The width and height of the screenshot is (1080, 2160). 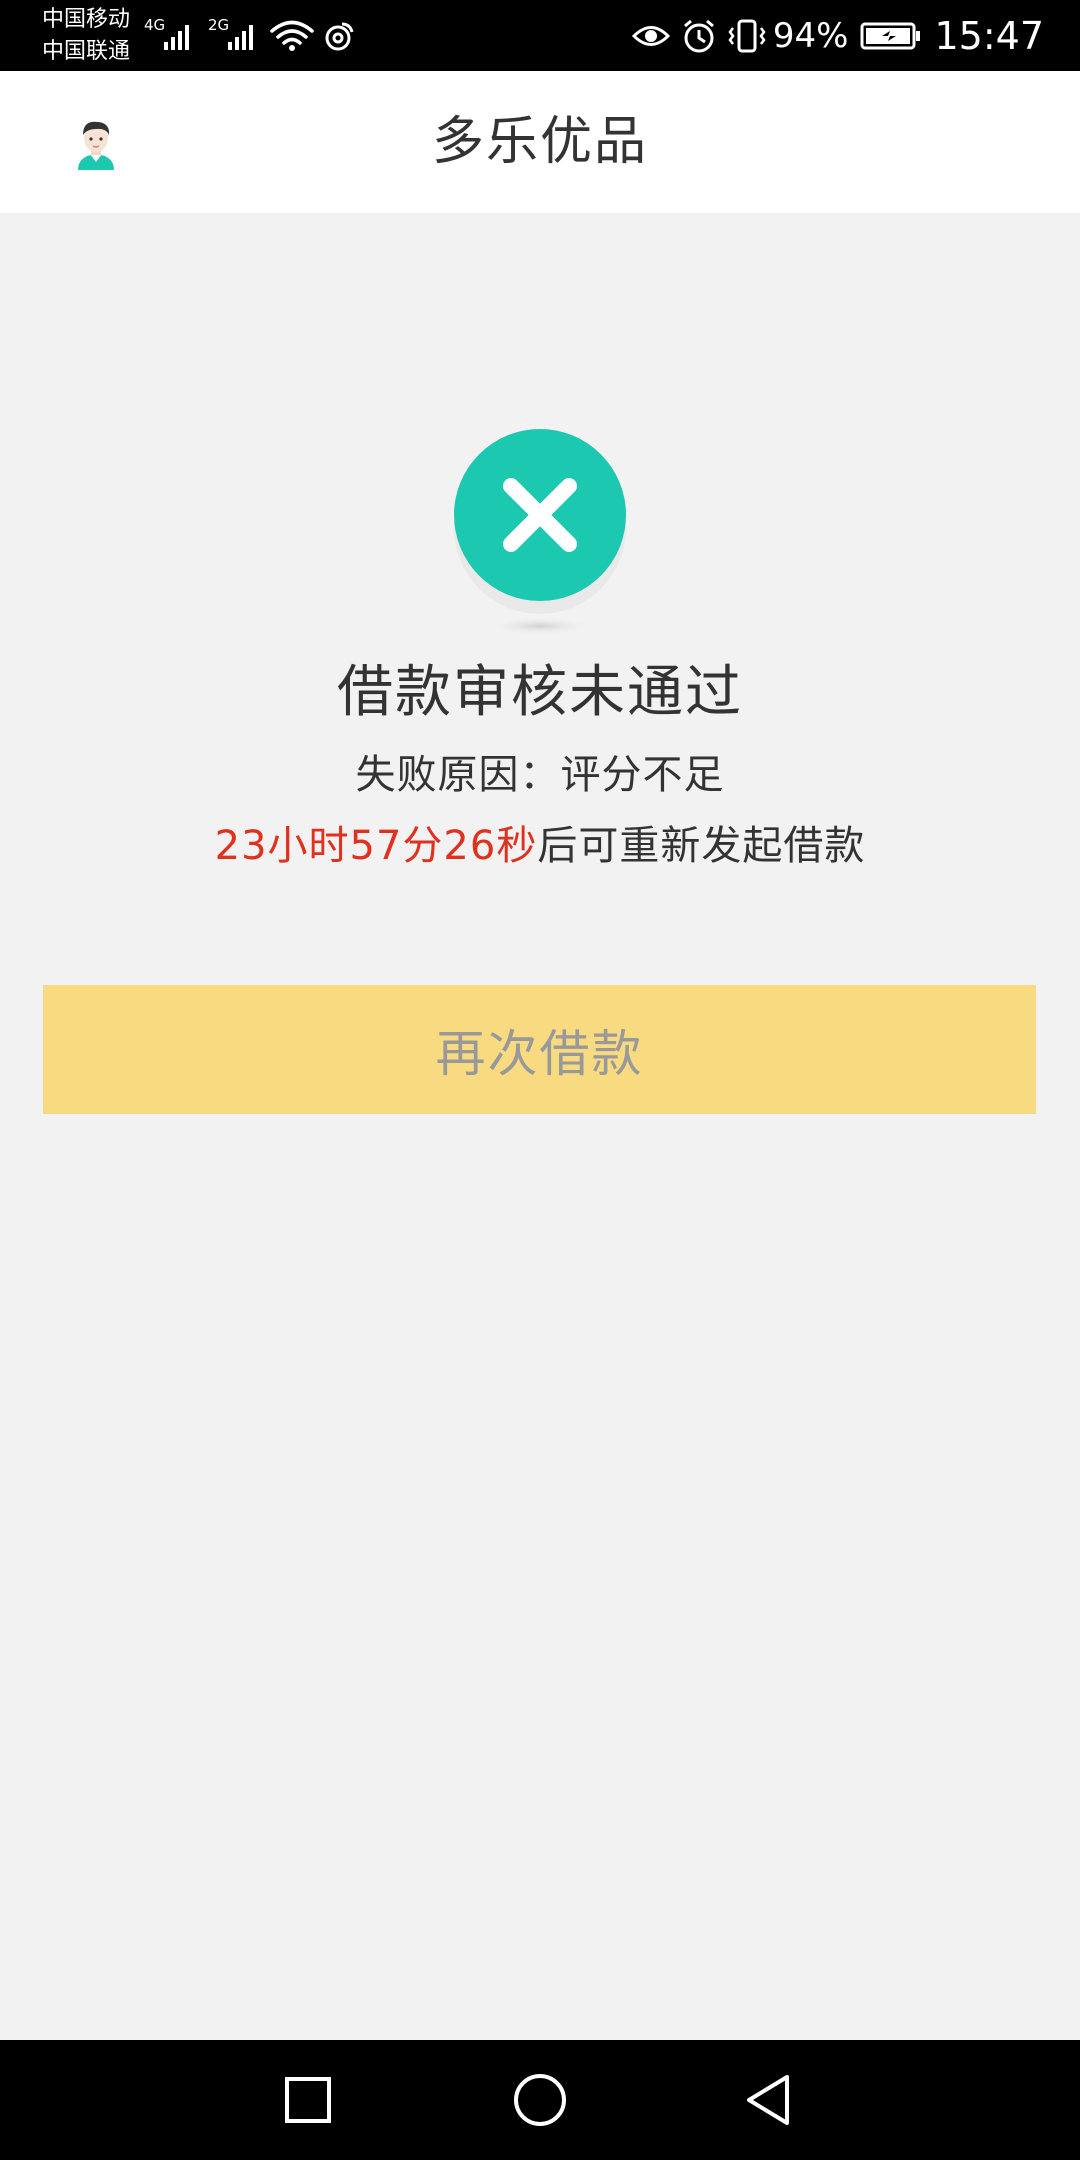 What do you see at coordinates (86, 51) in the screenshot?
I see `carrier-2: 中国联通` at bounding box center [86, 51].